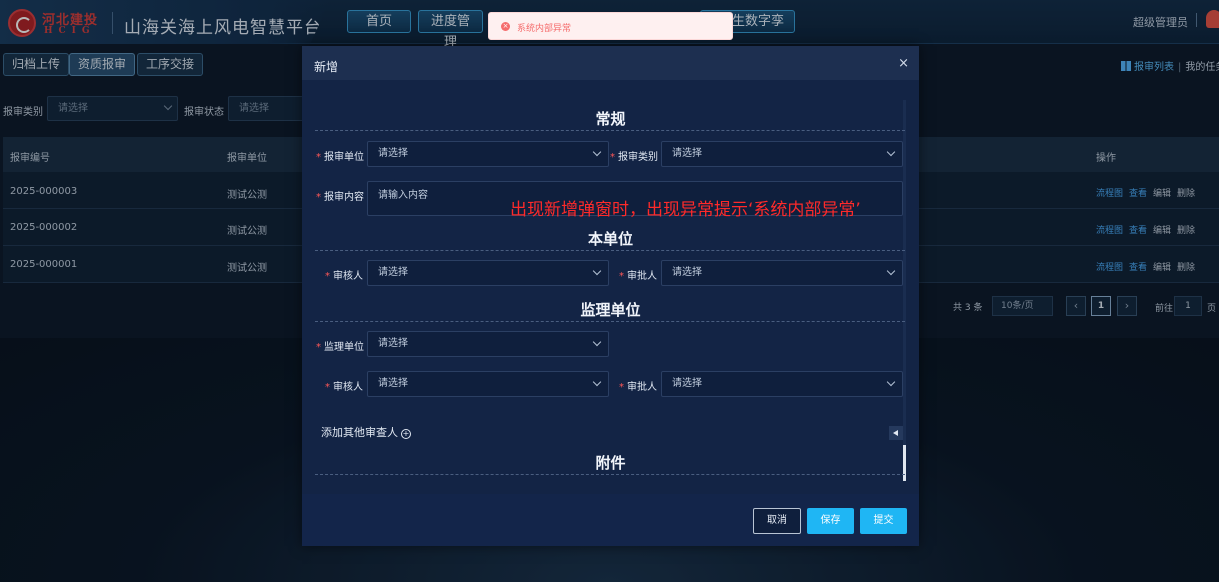 Image resolution: width=1219 pixels, height=582 pixels. I want to click on own-approver-label: * 审批人, so click(638, 274).